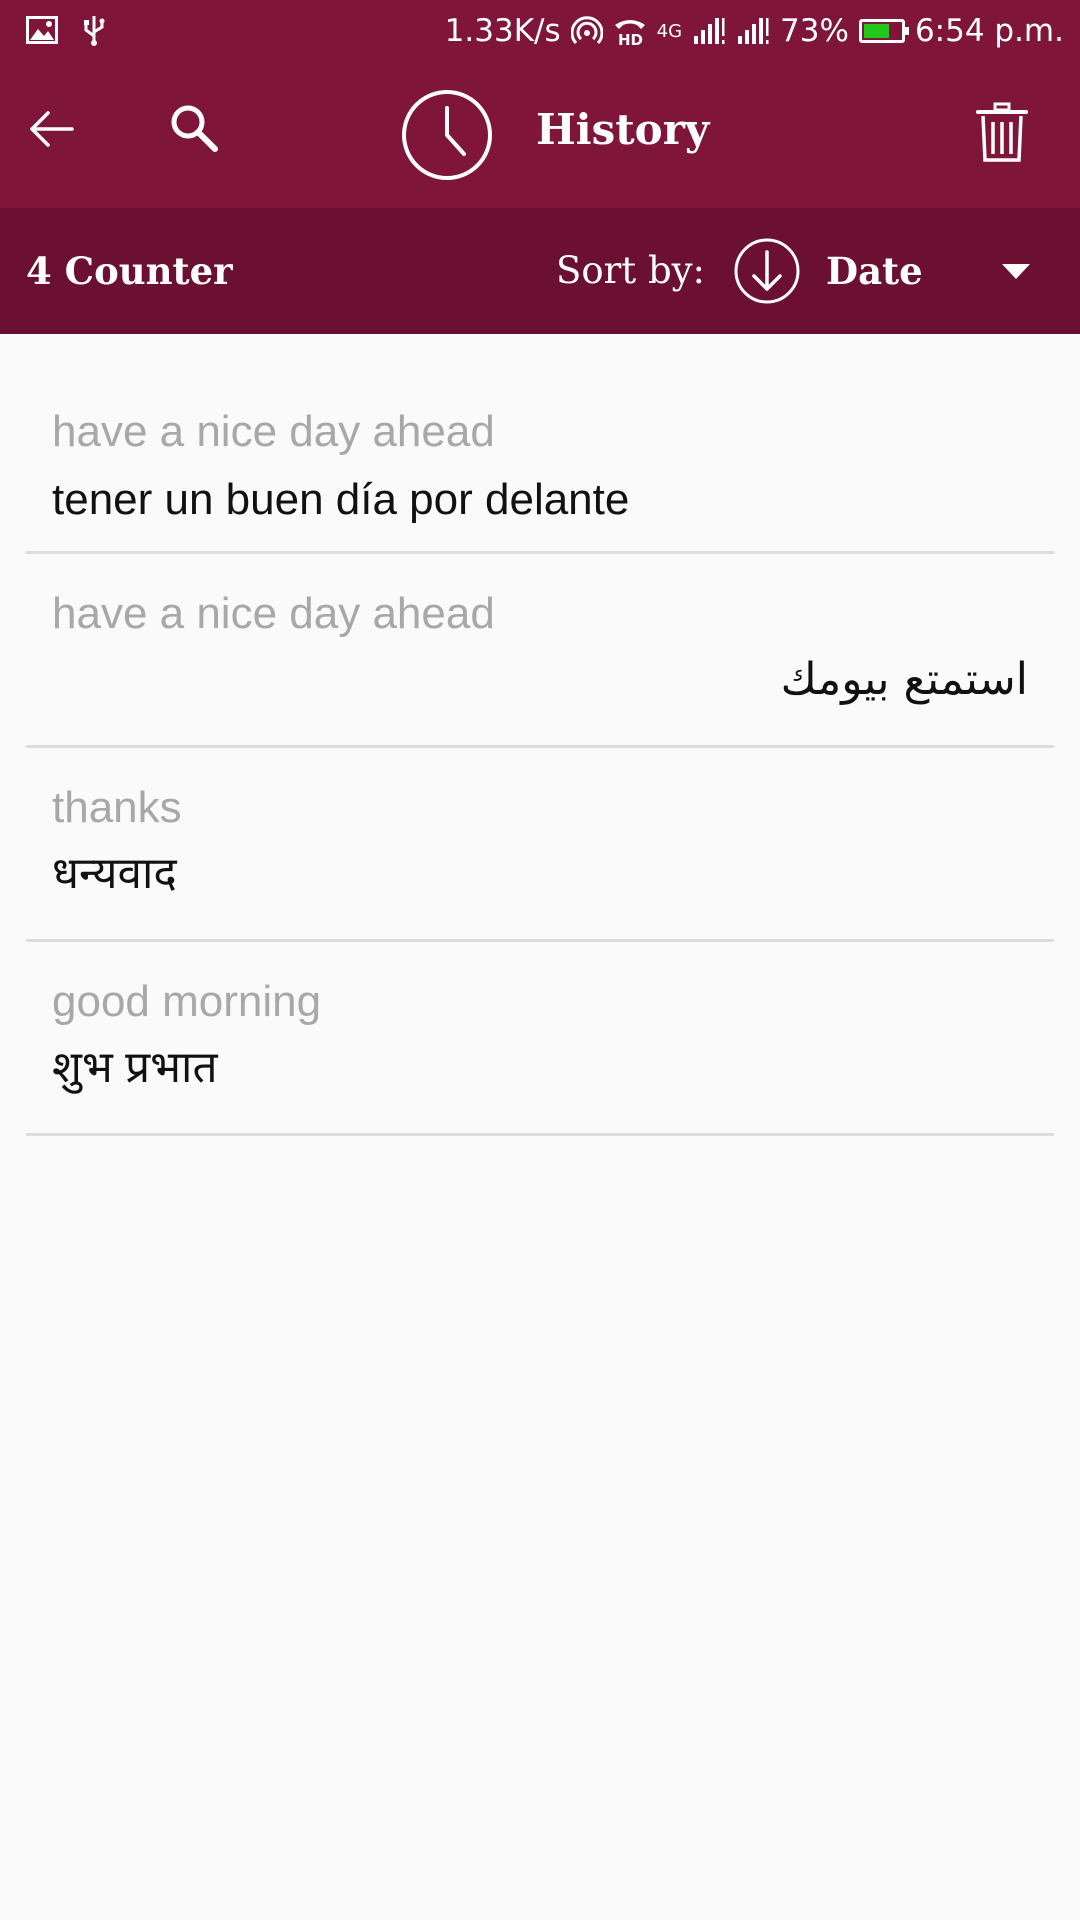 The image size is (1080, 1920). What do you see at coordinates (502, 31) in the screenshot?
I see `network-speed: 1.33K/s` at bounding box center [502, 31].